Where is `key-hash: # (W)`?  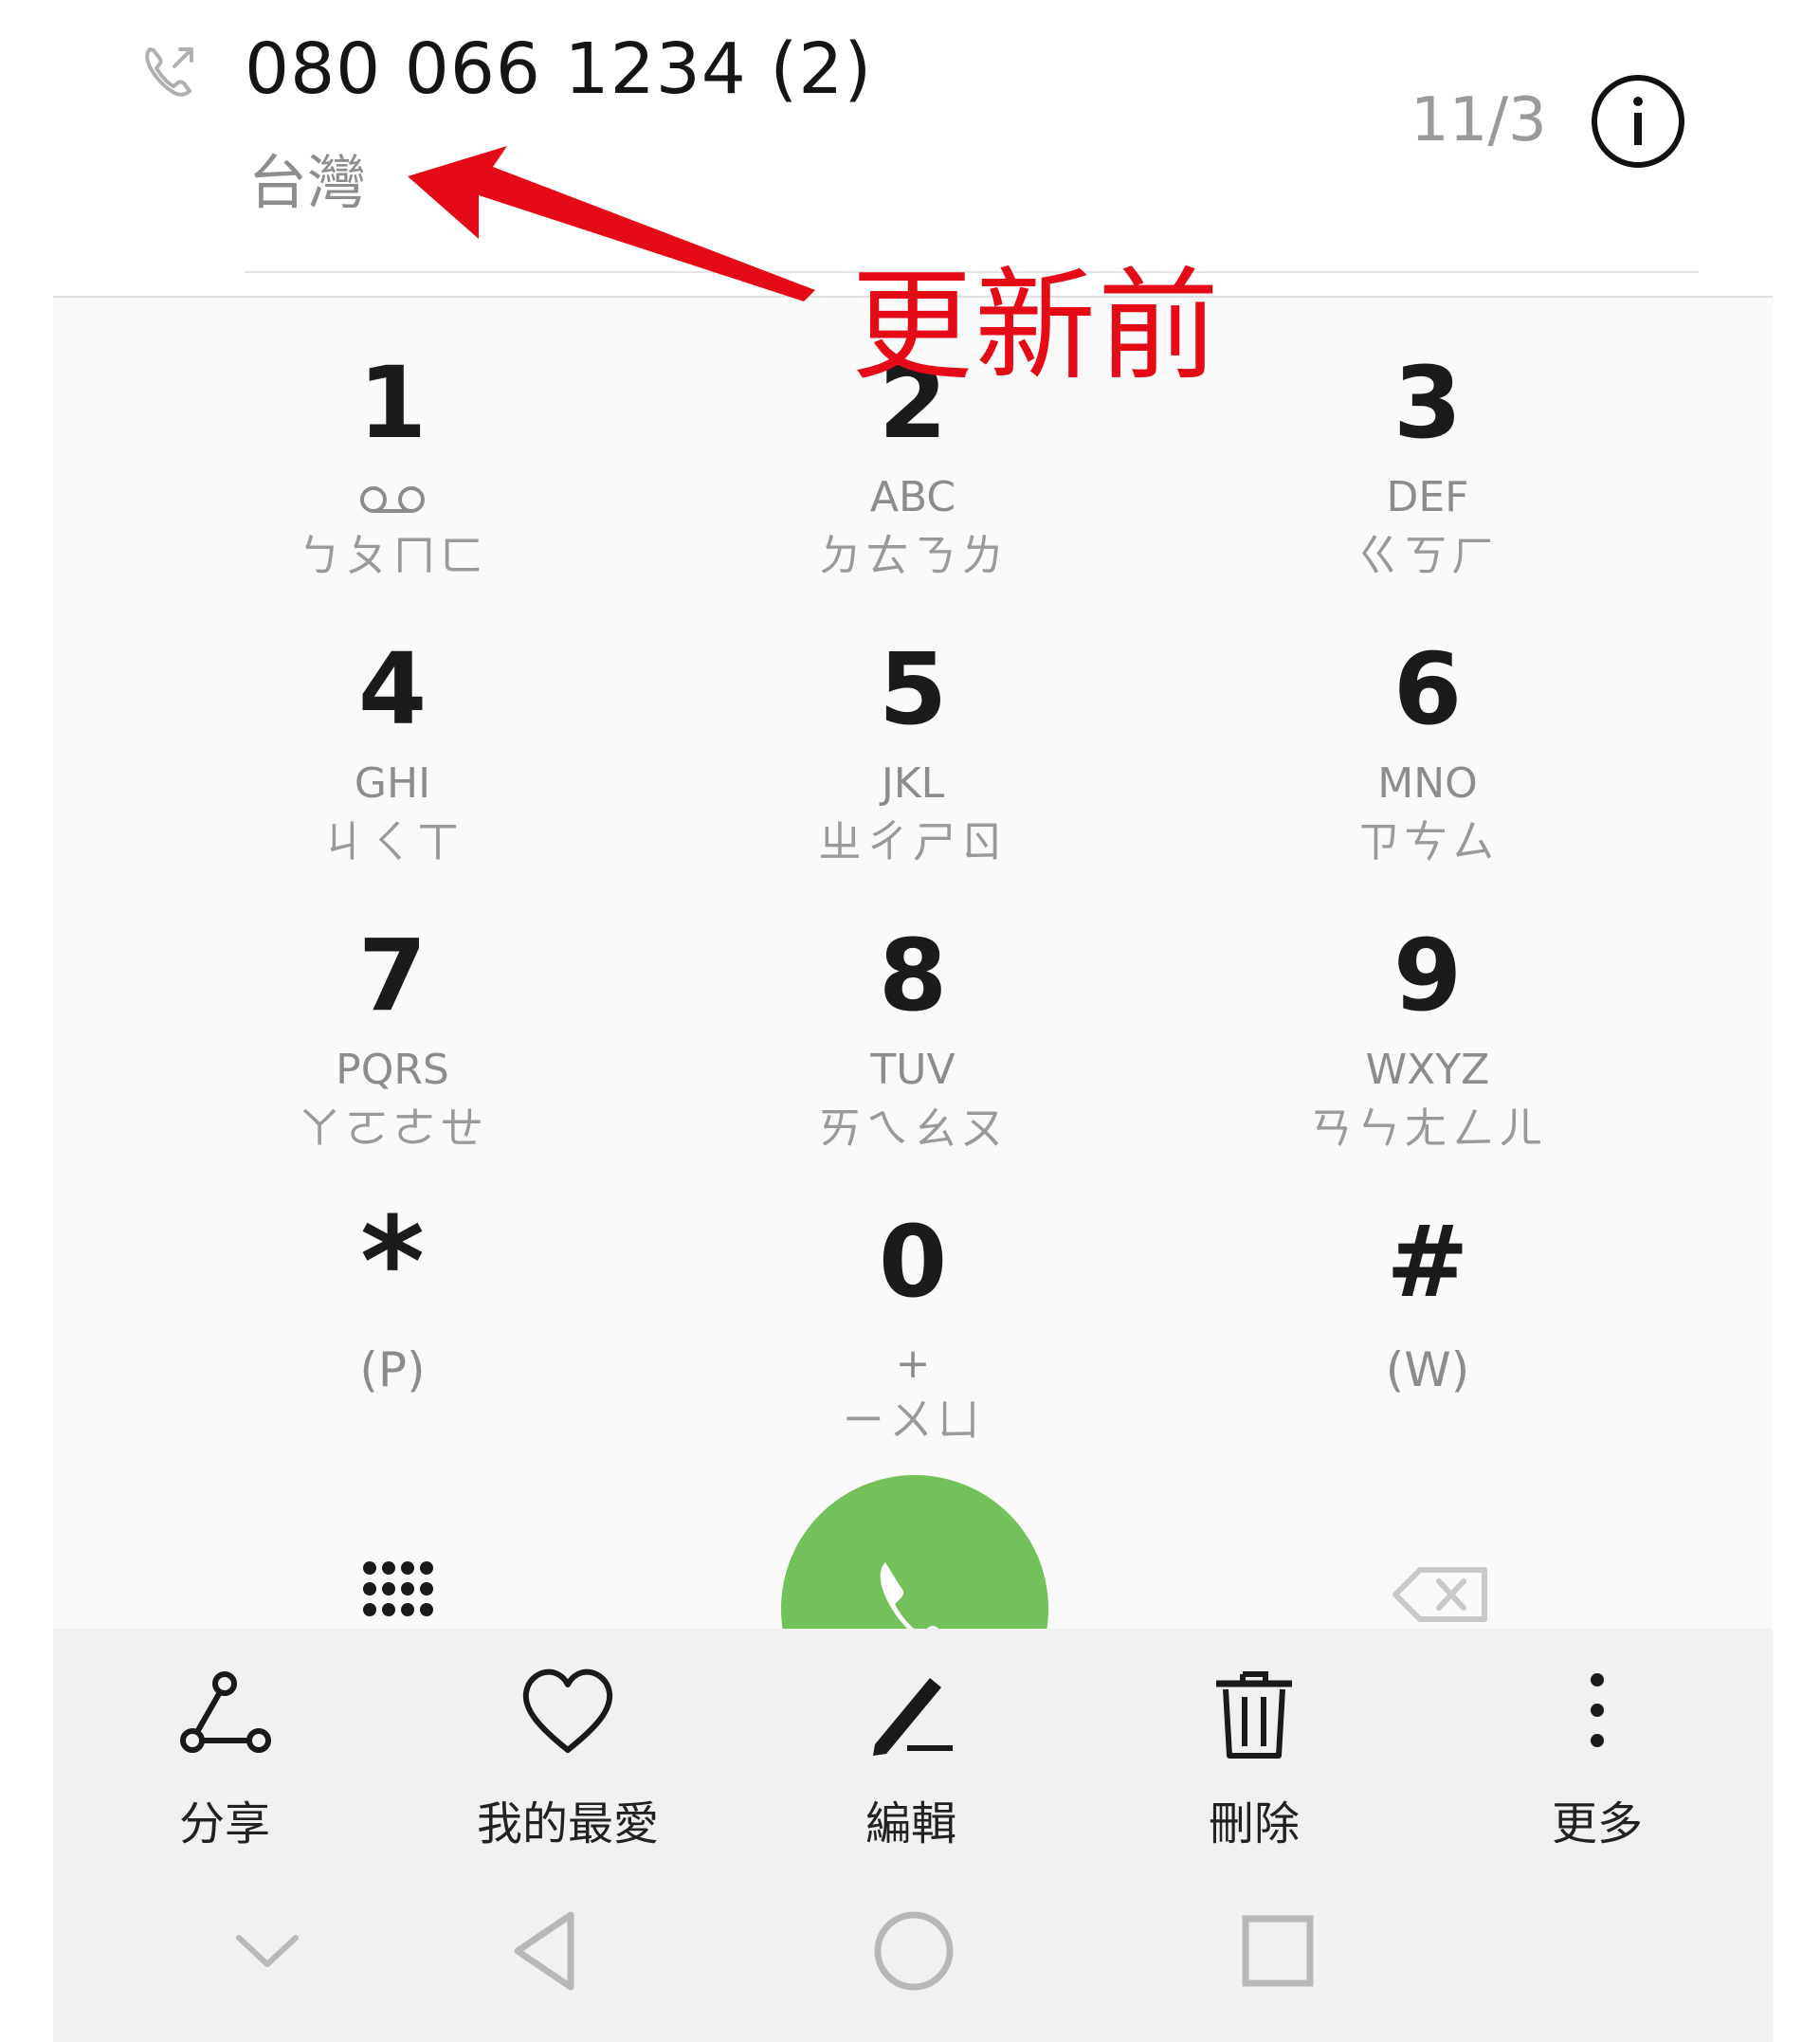
key-hash: # (W) is located at coordinates (1427, 1294).